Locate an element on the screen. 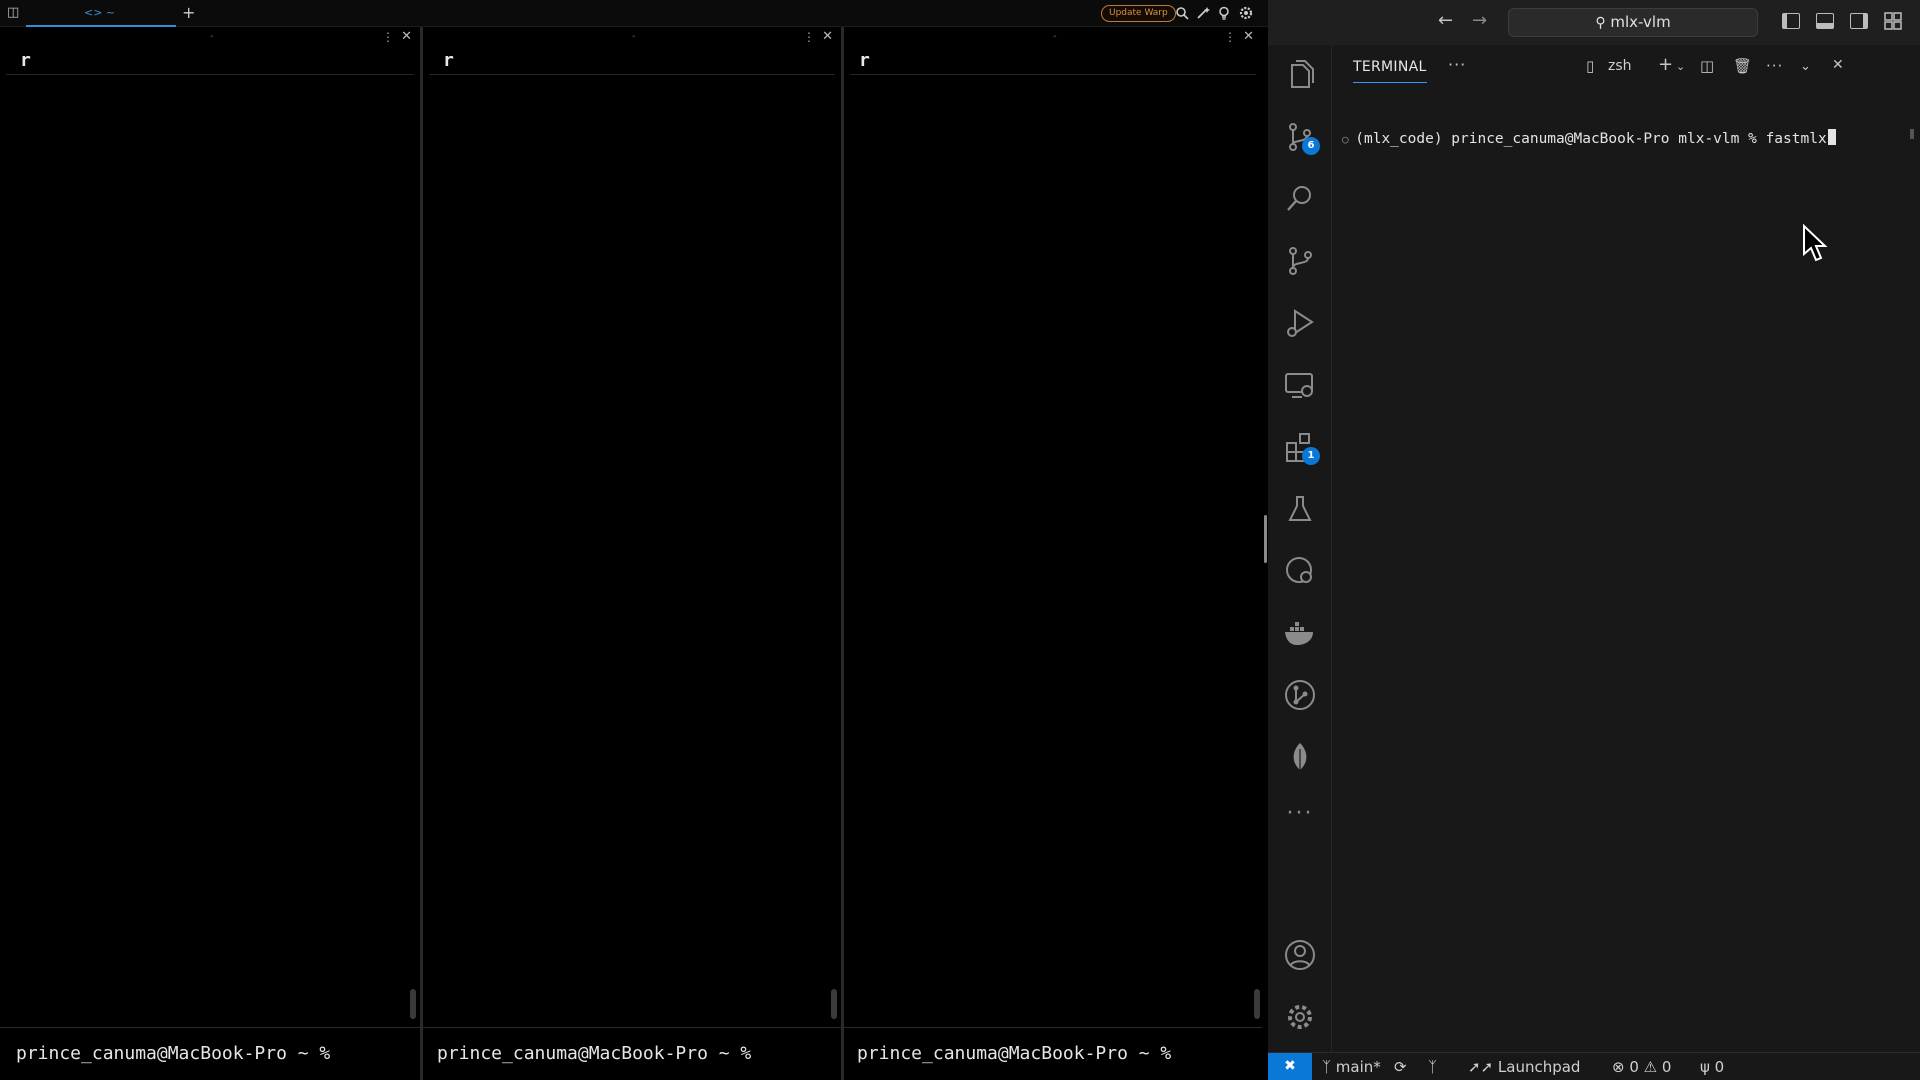 The image size is (1920, 1080). magic-wand-icon is located at coordinates (1203, 13).